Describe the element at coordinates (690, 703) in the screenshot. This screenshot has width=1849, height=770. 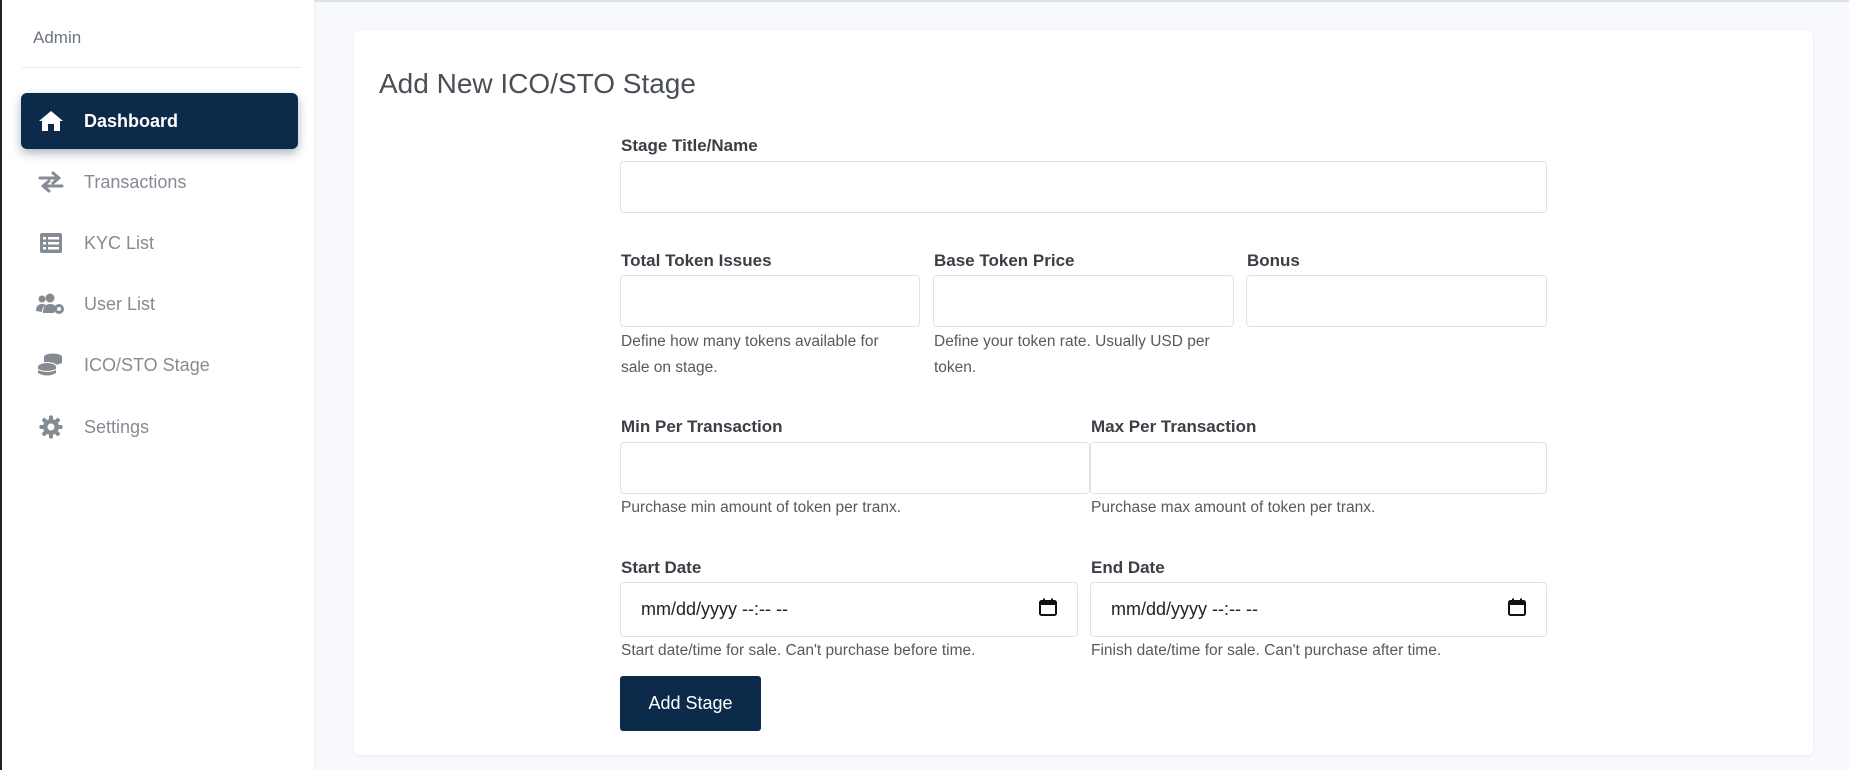
I see `add-stage-button: Add Stage` at that location.